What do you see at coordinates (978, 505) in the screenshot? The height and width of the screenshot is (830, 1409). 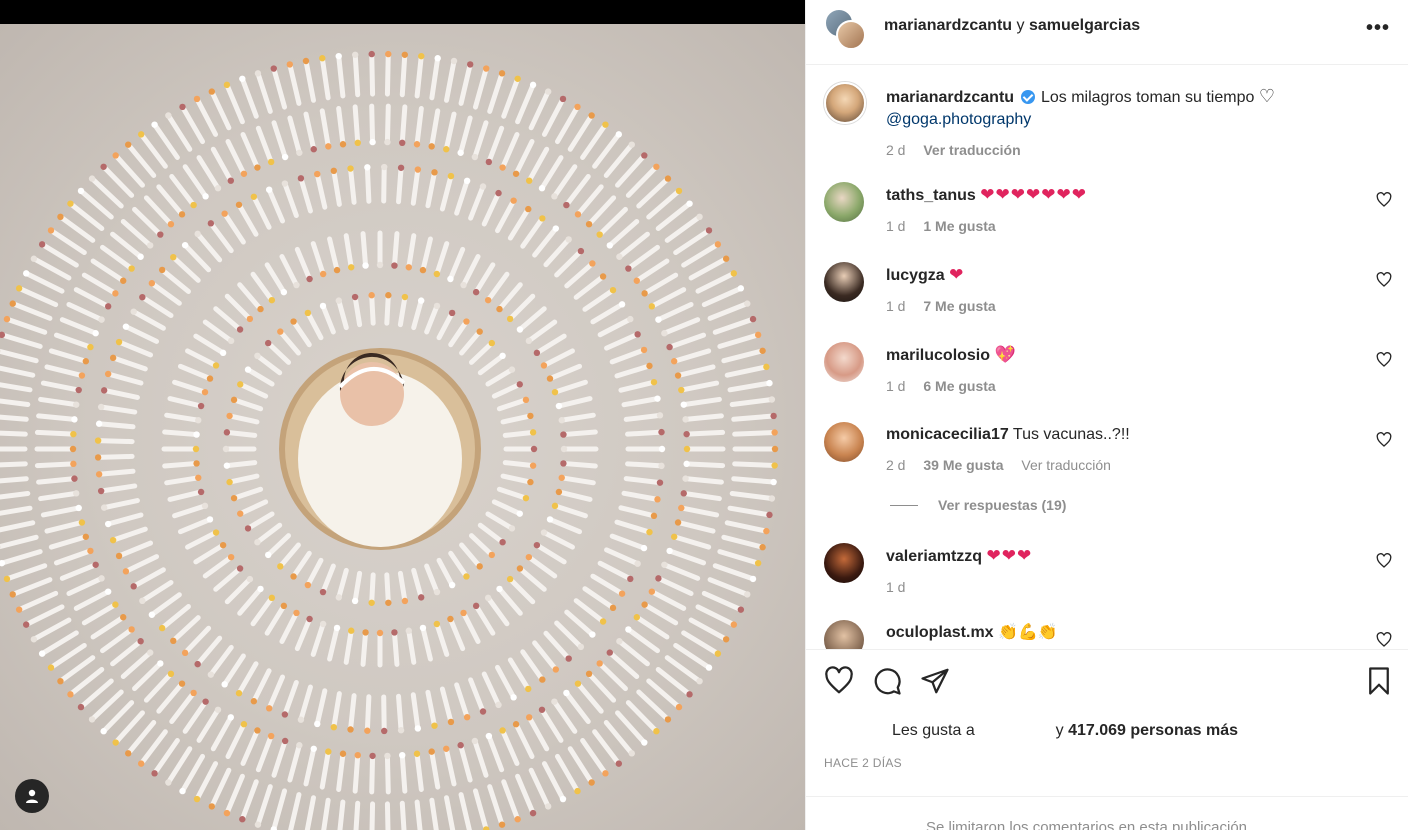 I see `view-replies-button: Ver respuestas (19)` at bounding box center [978, 505].